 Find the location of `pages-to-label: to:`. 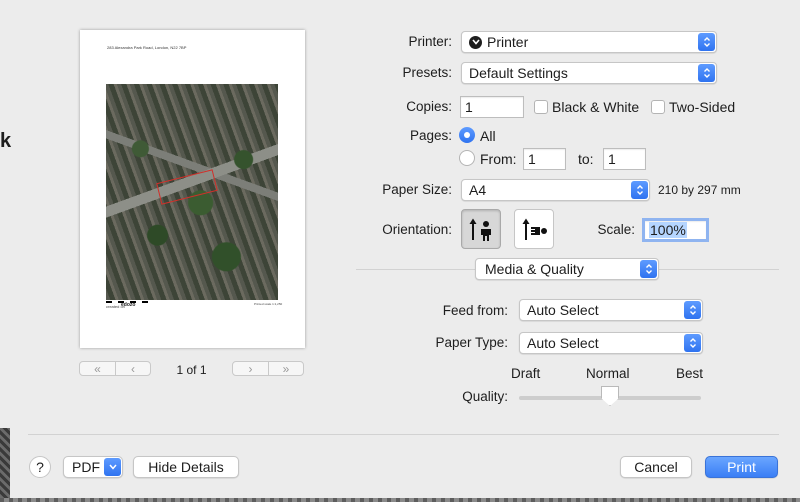

pages-to-label: to: is located at coordinates (586, 159).